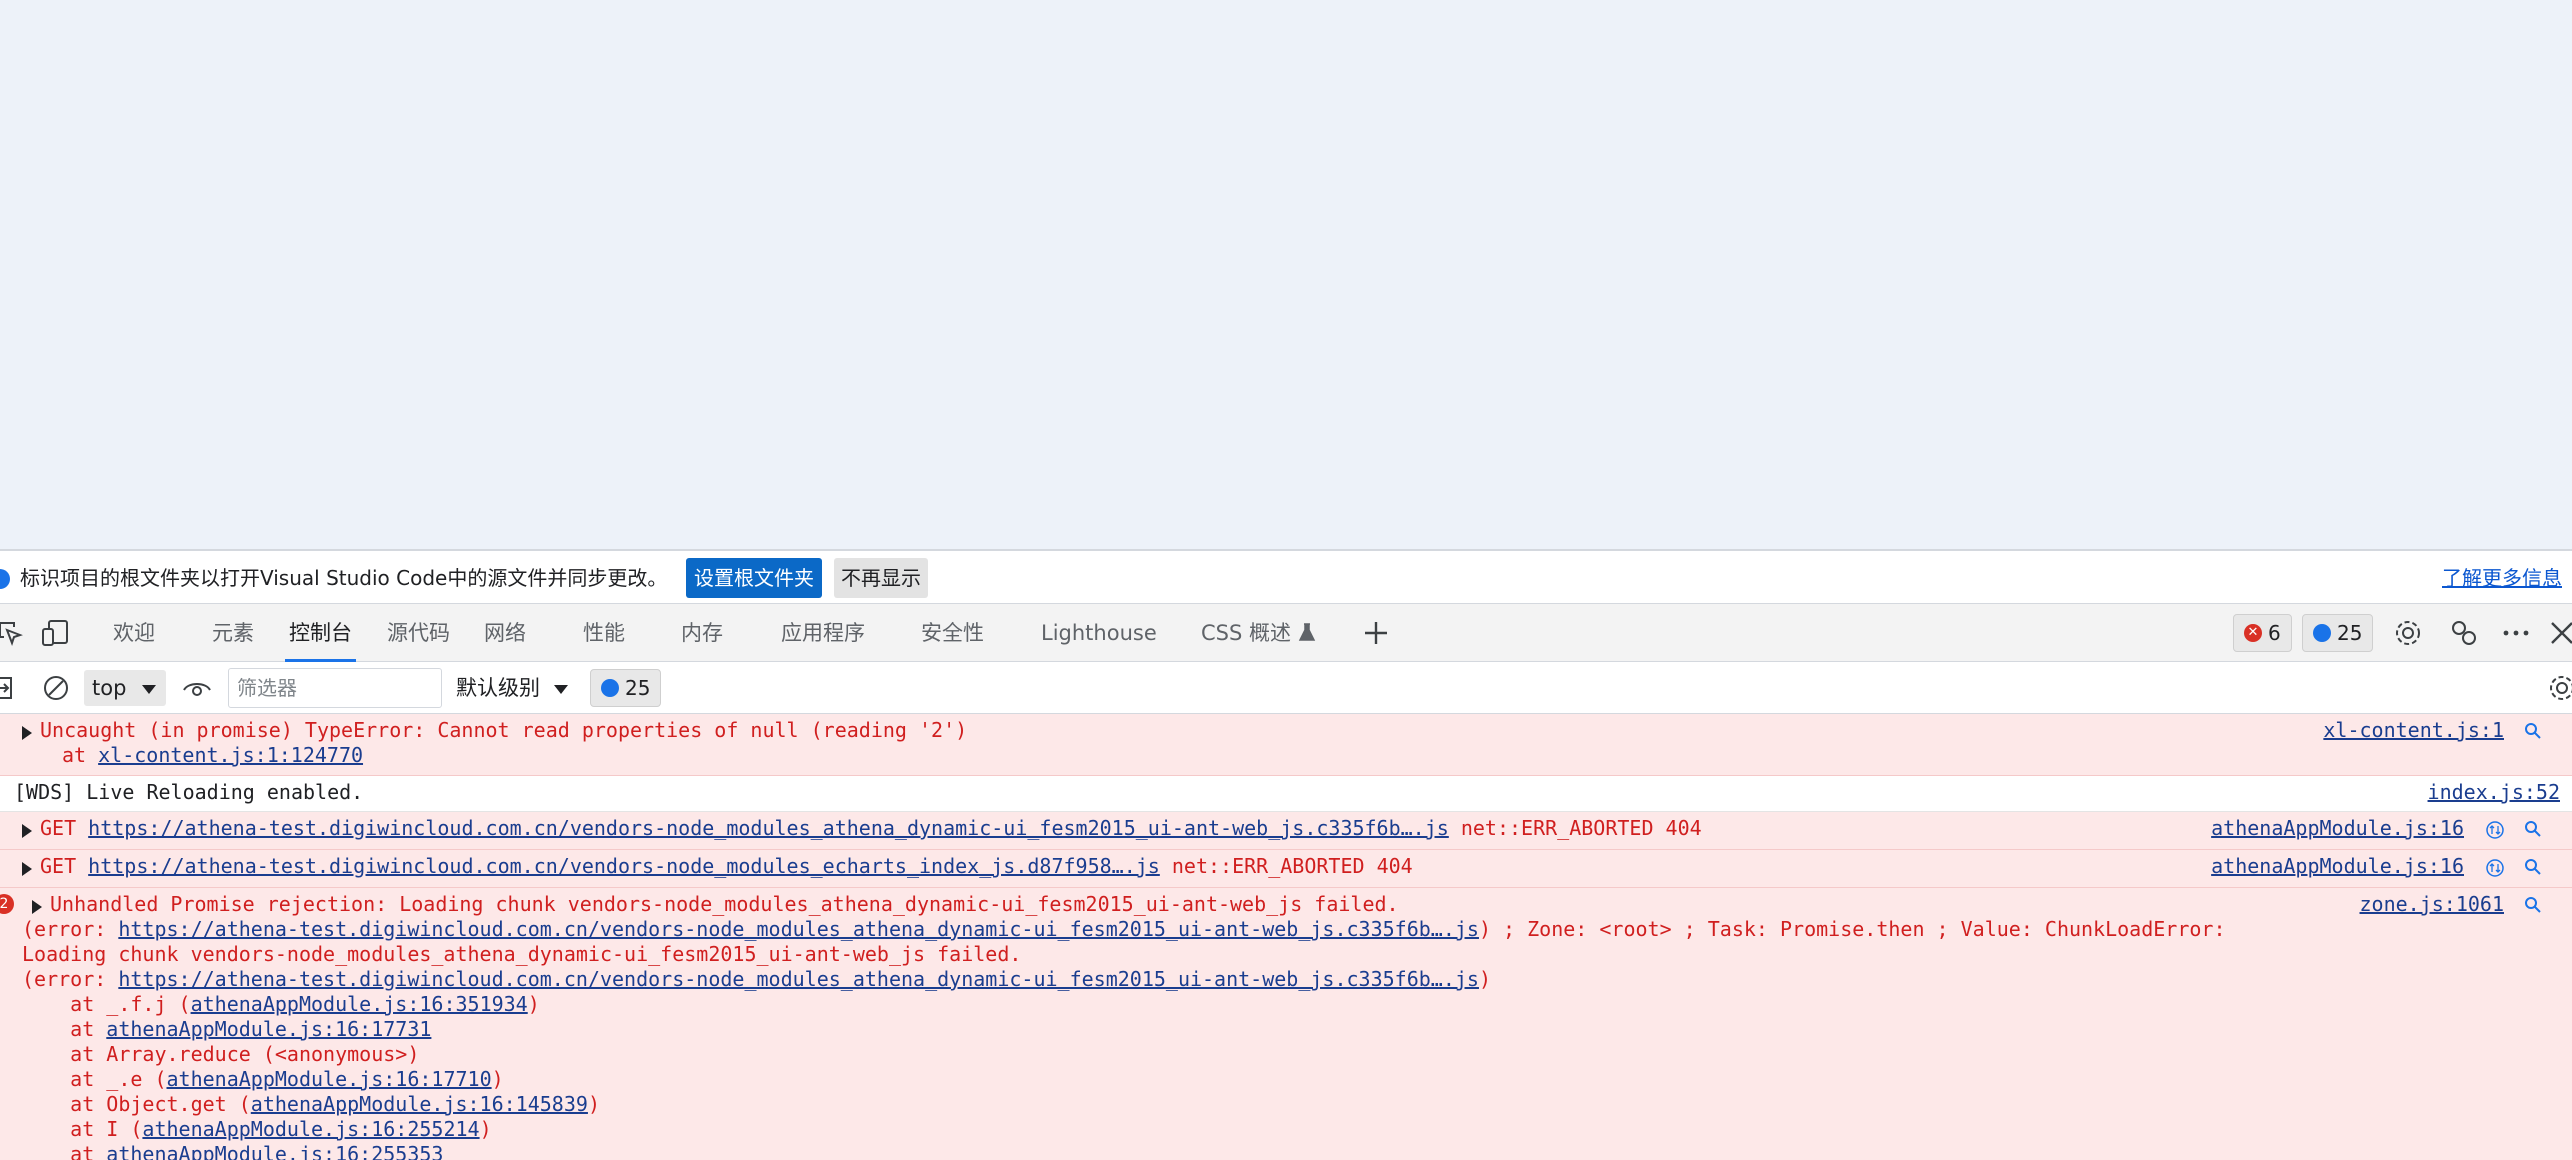 This screenshot has width=2572, height=1160. Describe the element at coordinates (1099, 633) in the screenshot. I see `tab-lighthouse: Lighthouse` at that location.